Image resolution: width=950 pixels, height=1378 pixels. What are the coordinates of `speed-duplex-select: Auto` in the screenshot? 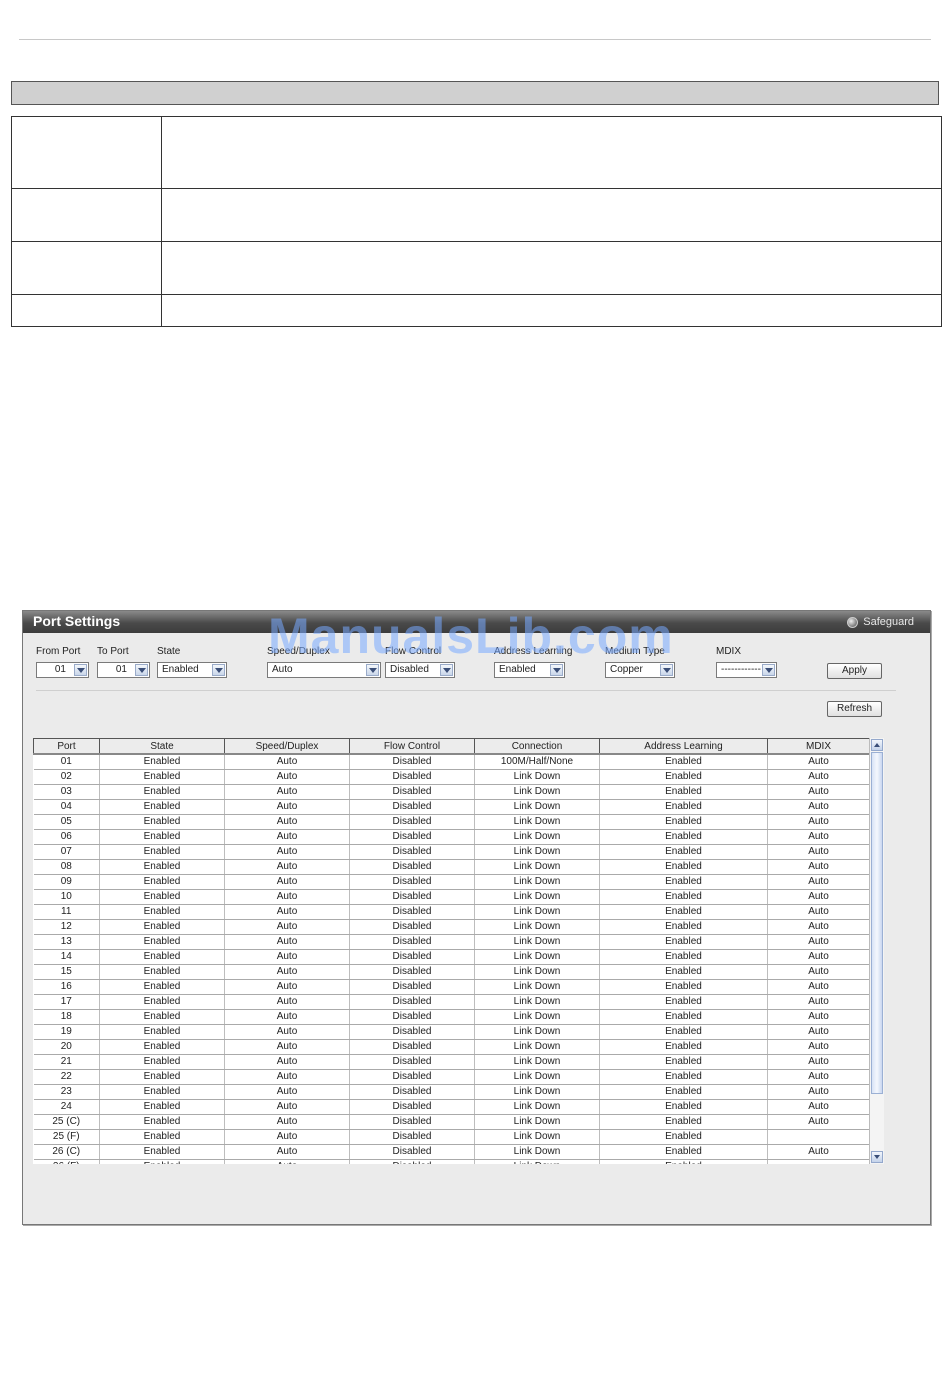 It's located at (324, 670).